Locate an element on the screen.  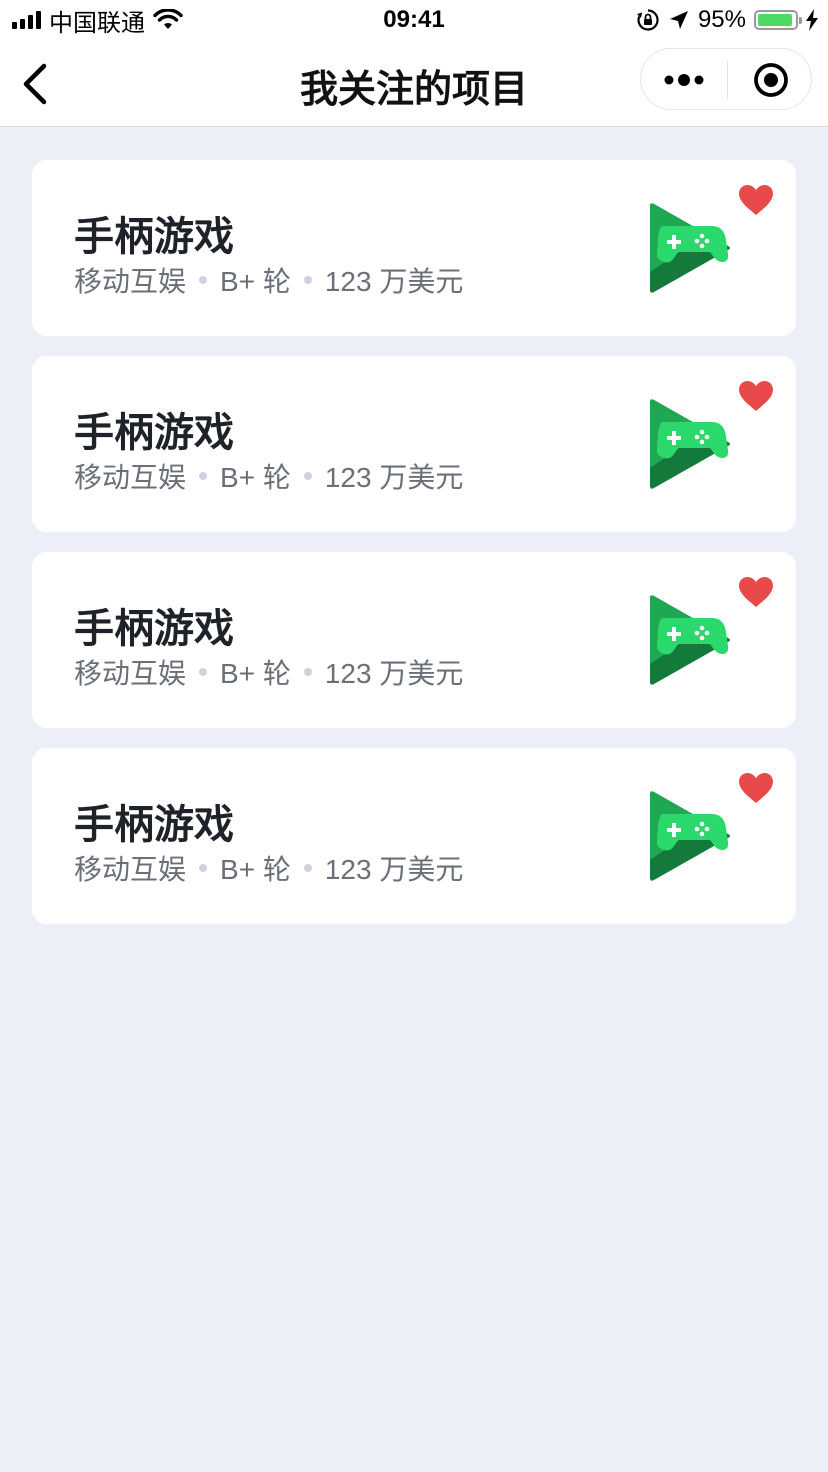
orientation-lock-icon is located at coordinates (647, 20).